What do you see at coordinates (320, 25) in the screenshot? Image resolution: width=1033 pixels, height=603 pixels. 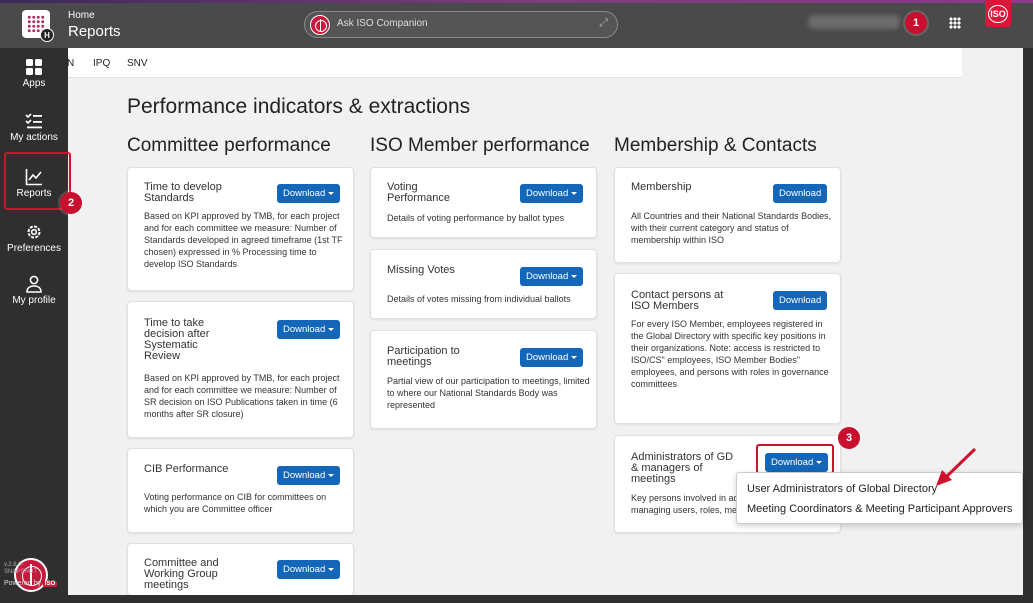 I see `iso-companion-icon` at bounding box center [320, 25].